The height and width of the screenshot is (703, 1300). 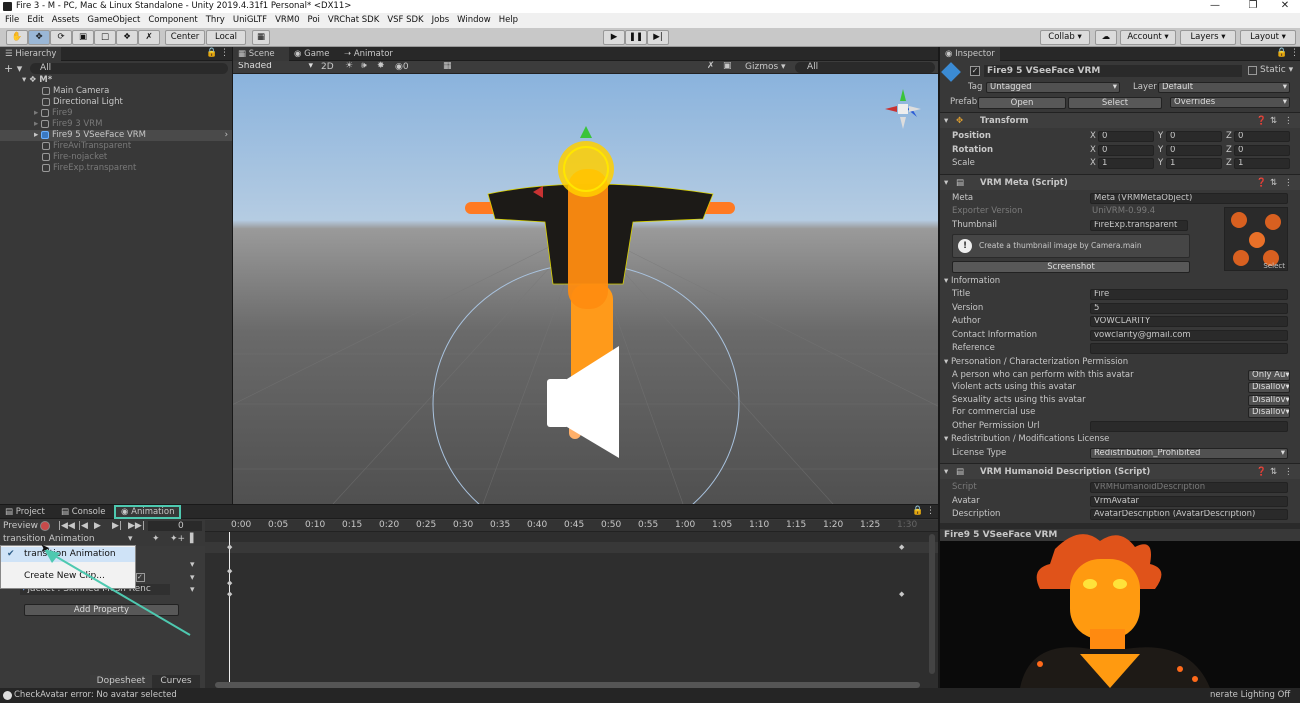 I want to click on sexual-dropdown: Disallov▾, so click(x=1269, y=400).